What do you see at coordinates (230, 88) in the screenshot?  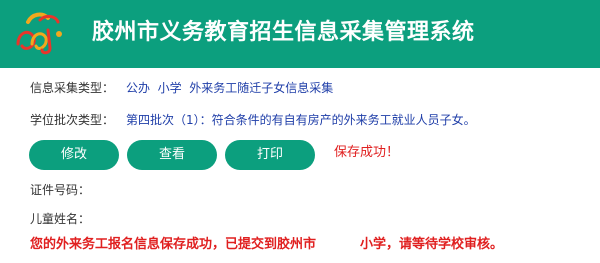 I see `info-type-value: 公办 小学 外来务工随迁子女信息采集` at bounding box center [230, 88].